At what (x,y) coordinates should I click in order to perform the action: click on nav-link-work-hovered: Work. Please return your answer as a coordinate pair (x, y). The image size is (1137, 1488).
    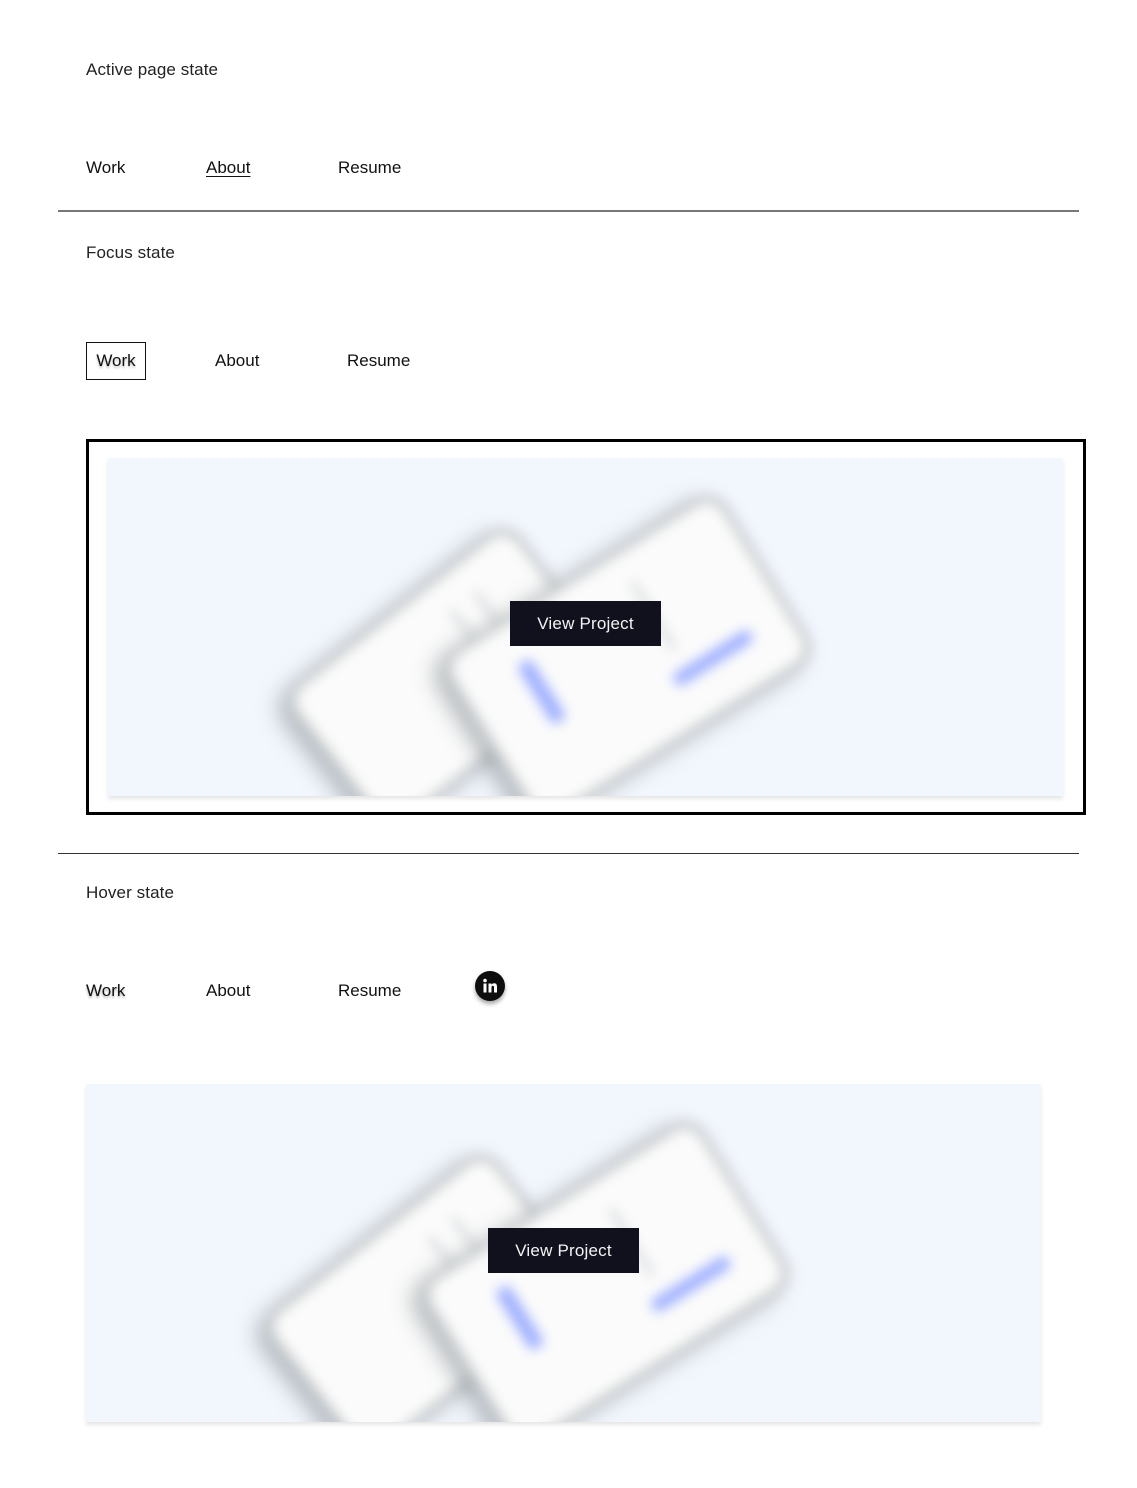
    Looking at the image, I should click on (105, 991).